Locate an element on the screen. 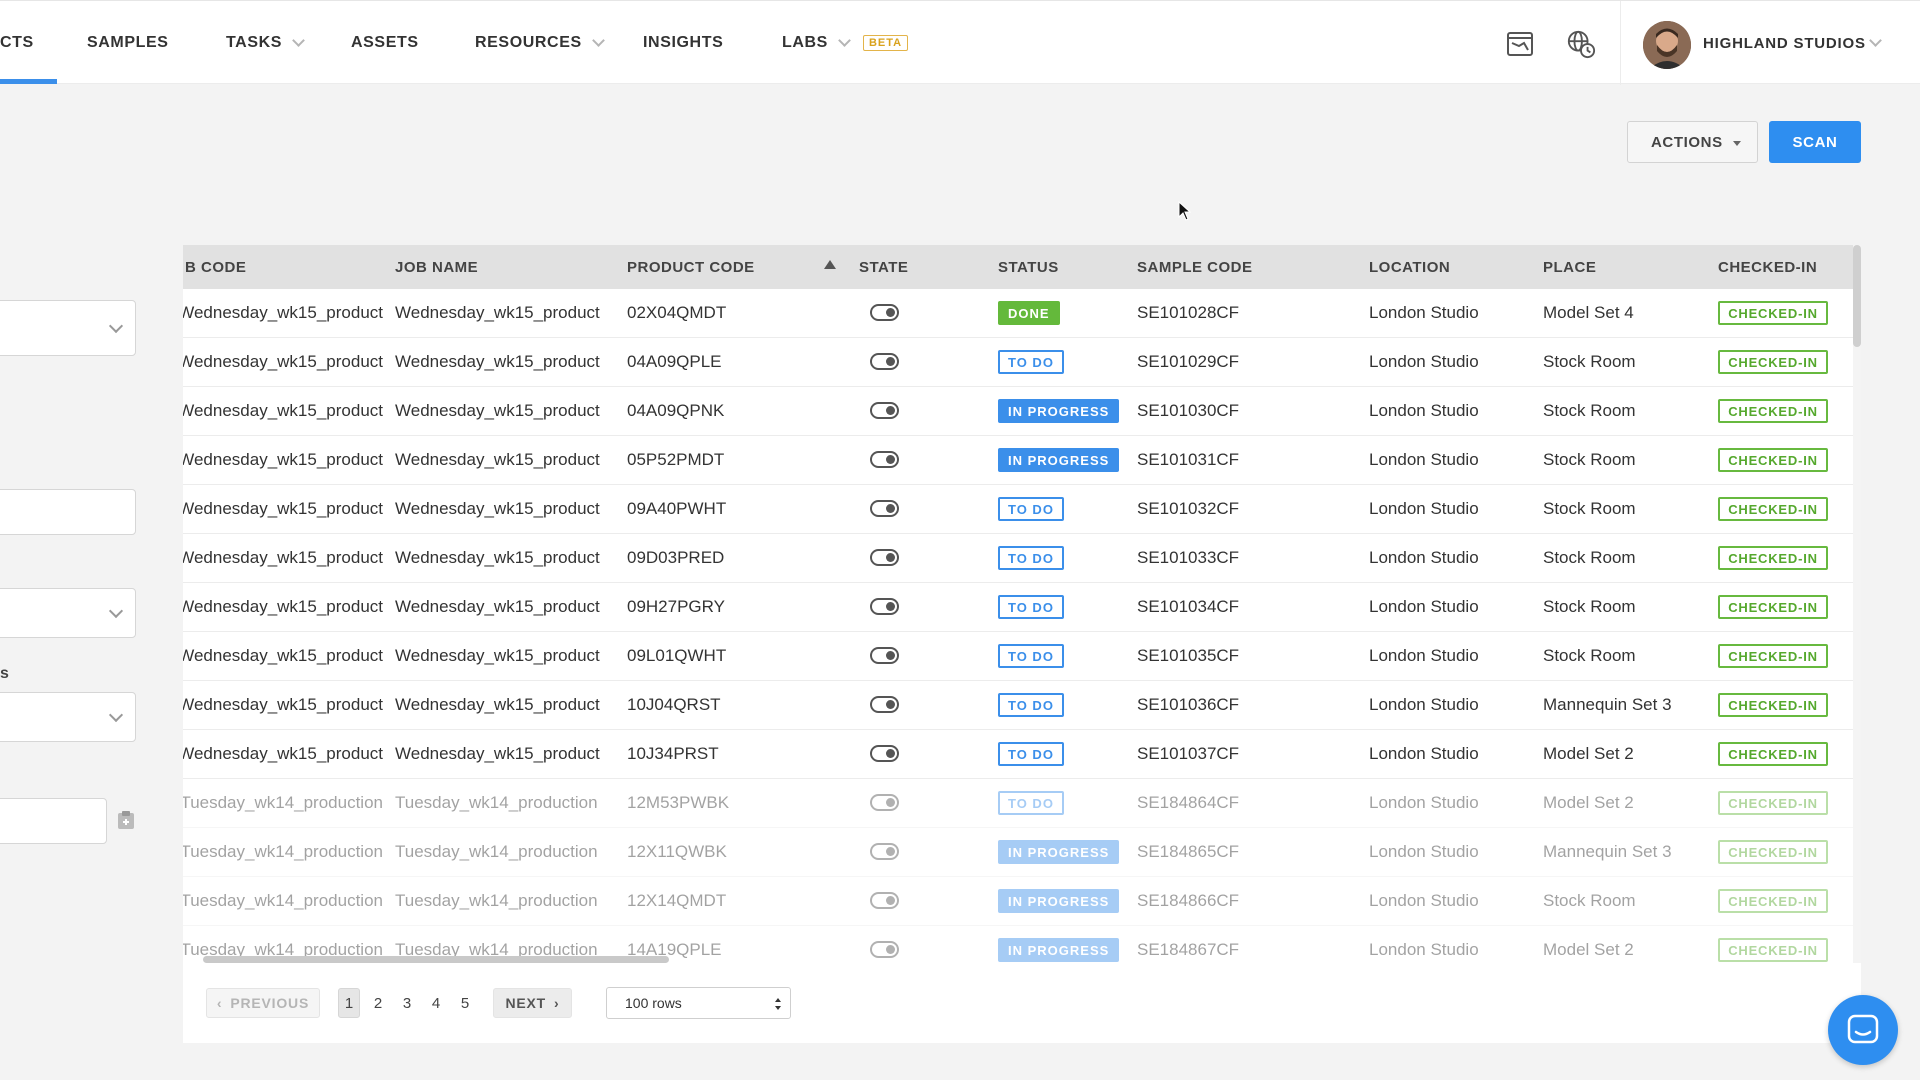 This screenshot has width=1920, height=1080. page-number-1: 1 is located at coordinates (349, 1003).